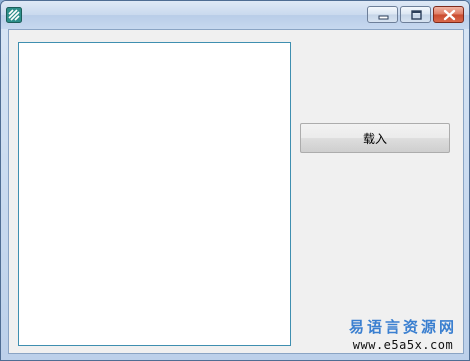 This screenshot has width=470, height=361. What do you see at coordinates (403, 345) in the screenshot?
I see `watermark-url: www.e5a5x.com` at bounding box center [403, 345].